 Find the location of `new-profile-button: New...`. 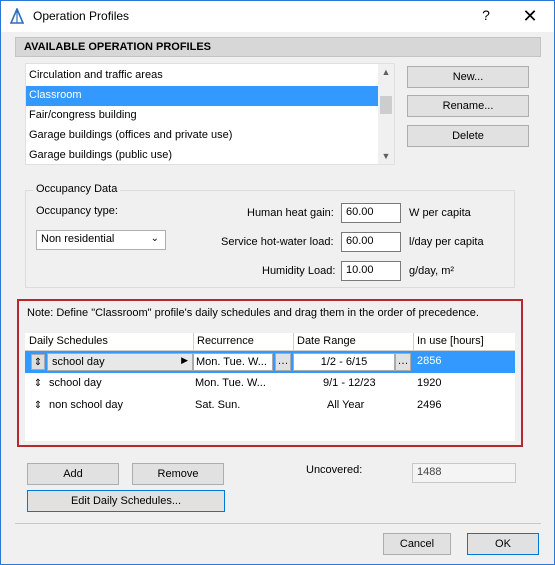

new-profile-button: New... is located at coordinates (468, 77).